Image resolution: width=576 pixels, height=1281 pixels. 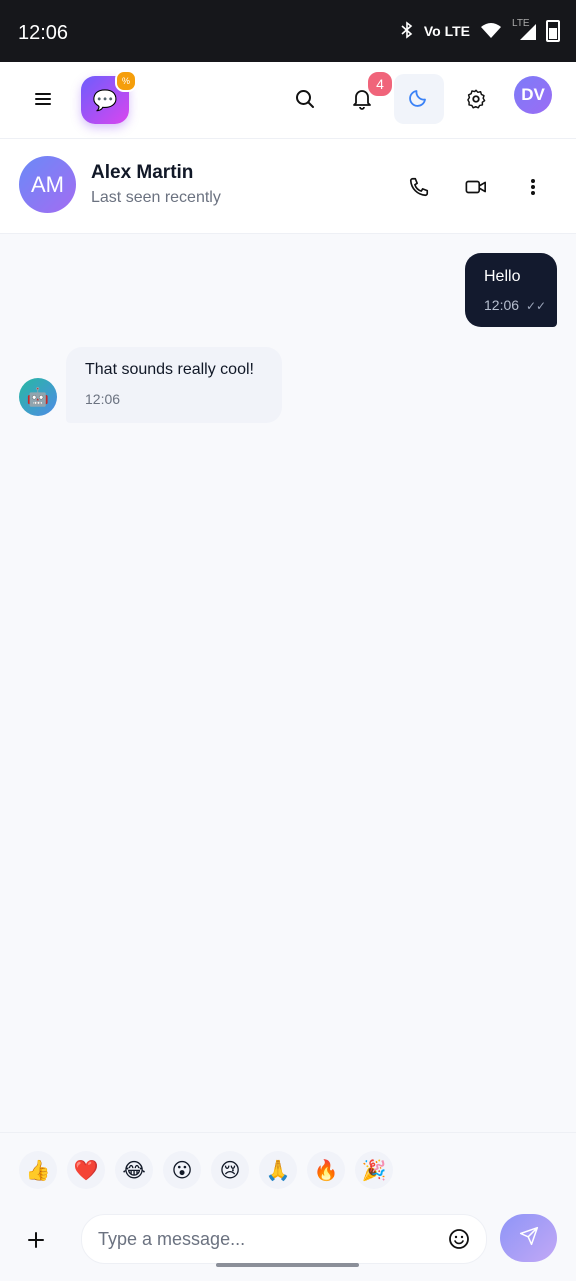 I want to click on attach-plus-icon, so click(x=36, y=1239).